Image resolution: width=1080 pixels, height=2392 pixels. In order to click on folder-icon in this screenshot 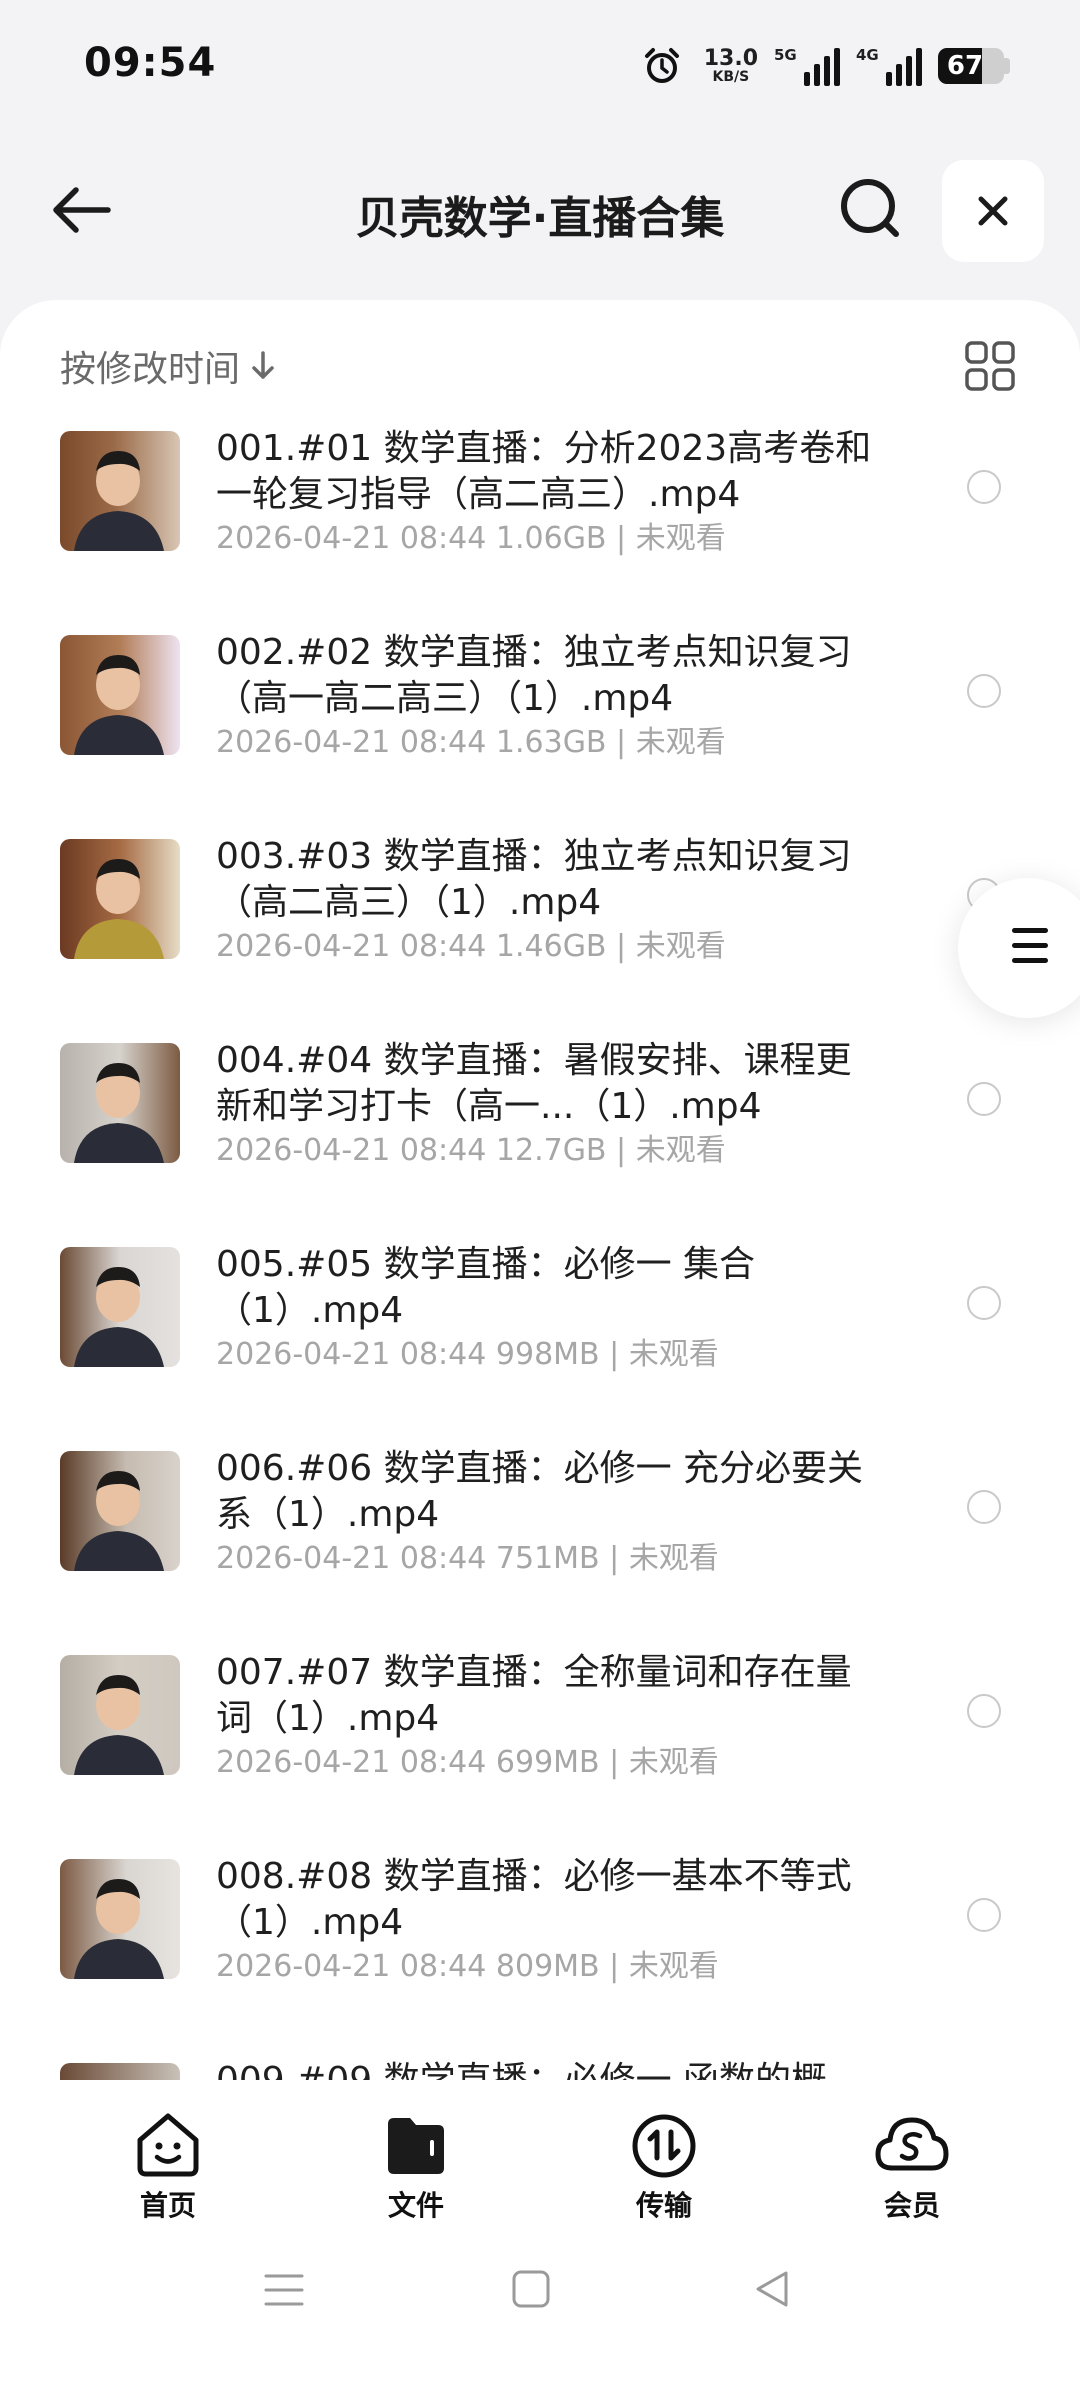, I will do `click(416, 2146)`.